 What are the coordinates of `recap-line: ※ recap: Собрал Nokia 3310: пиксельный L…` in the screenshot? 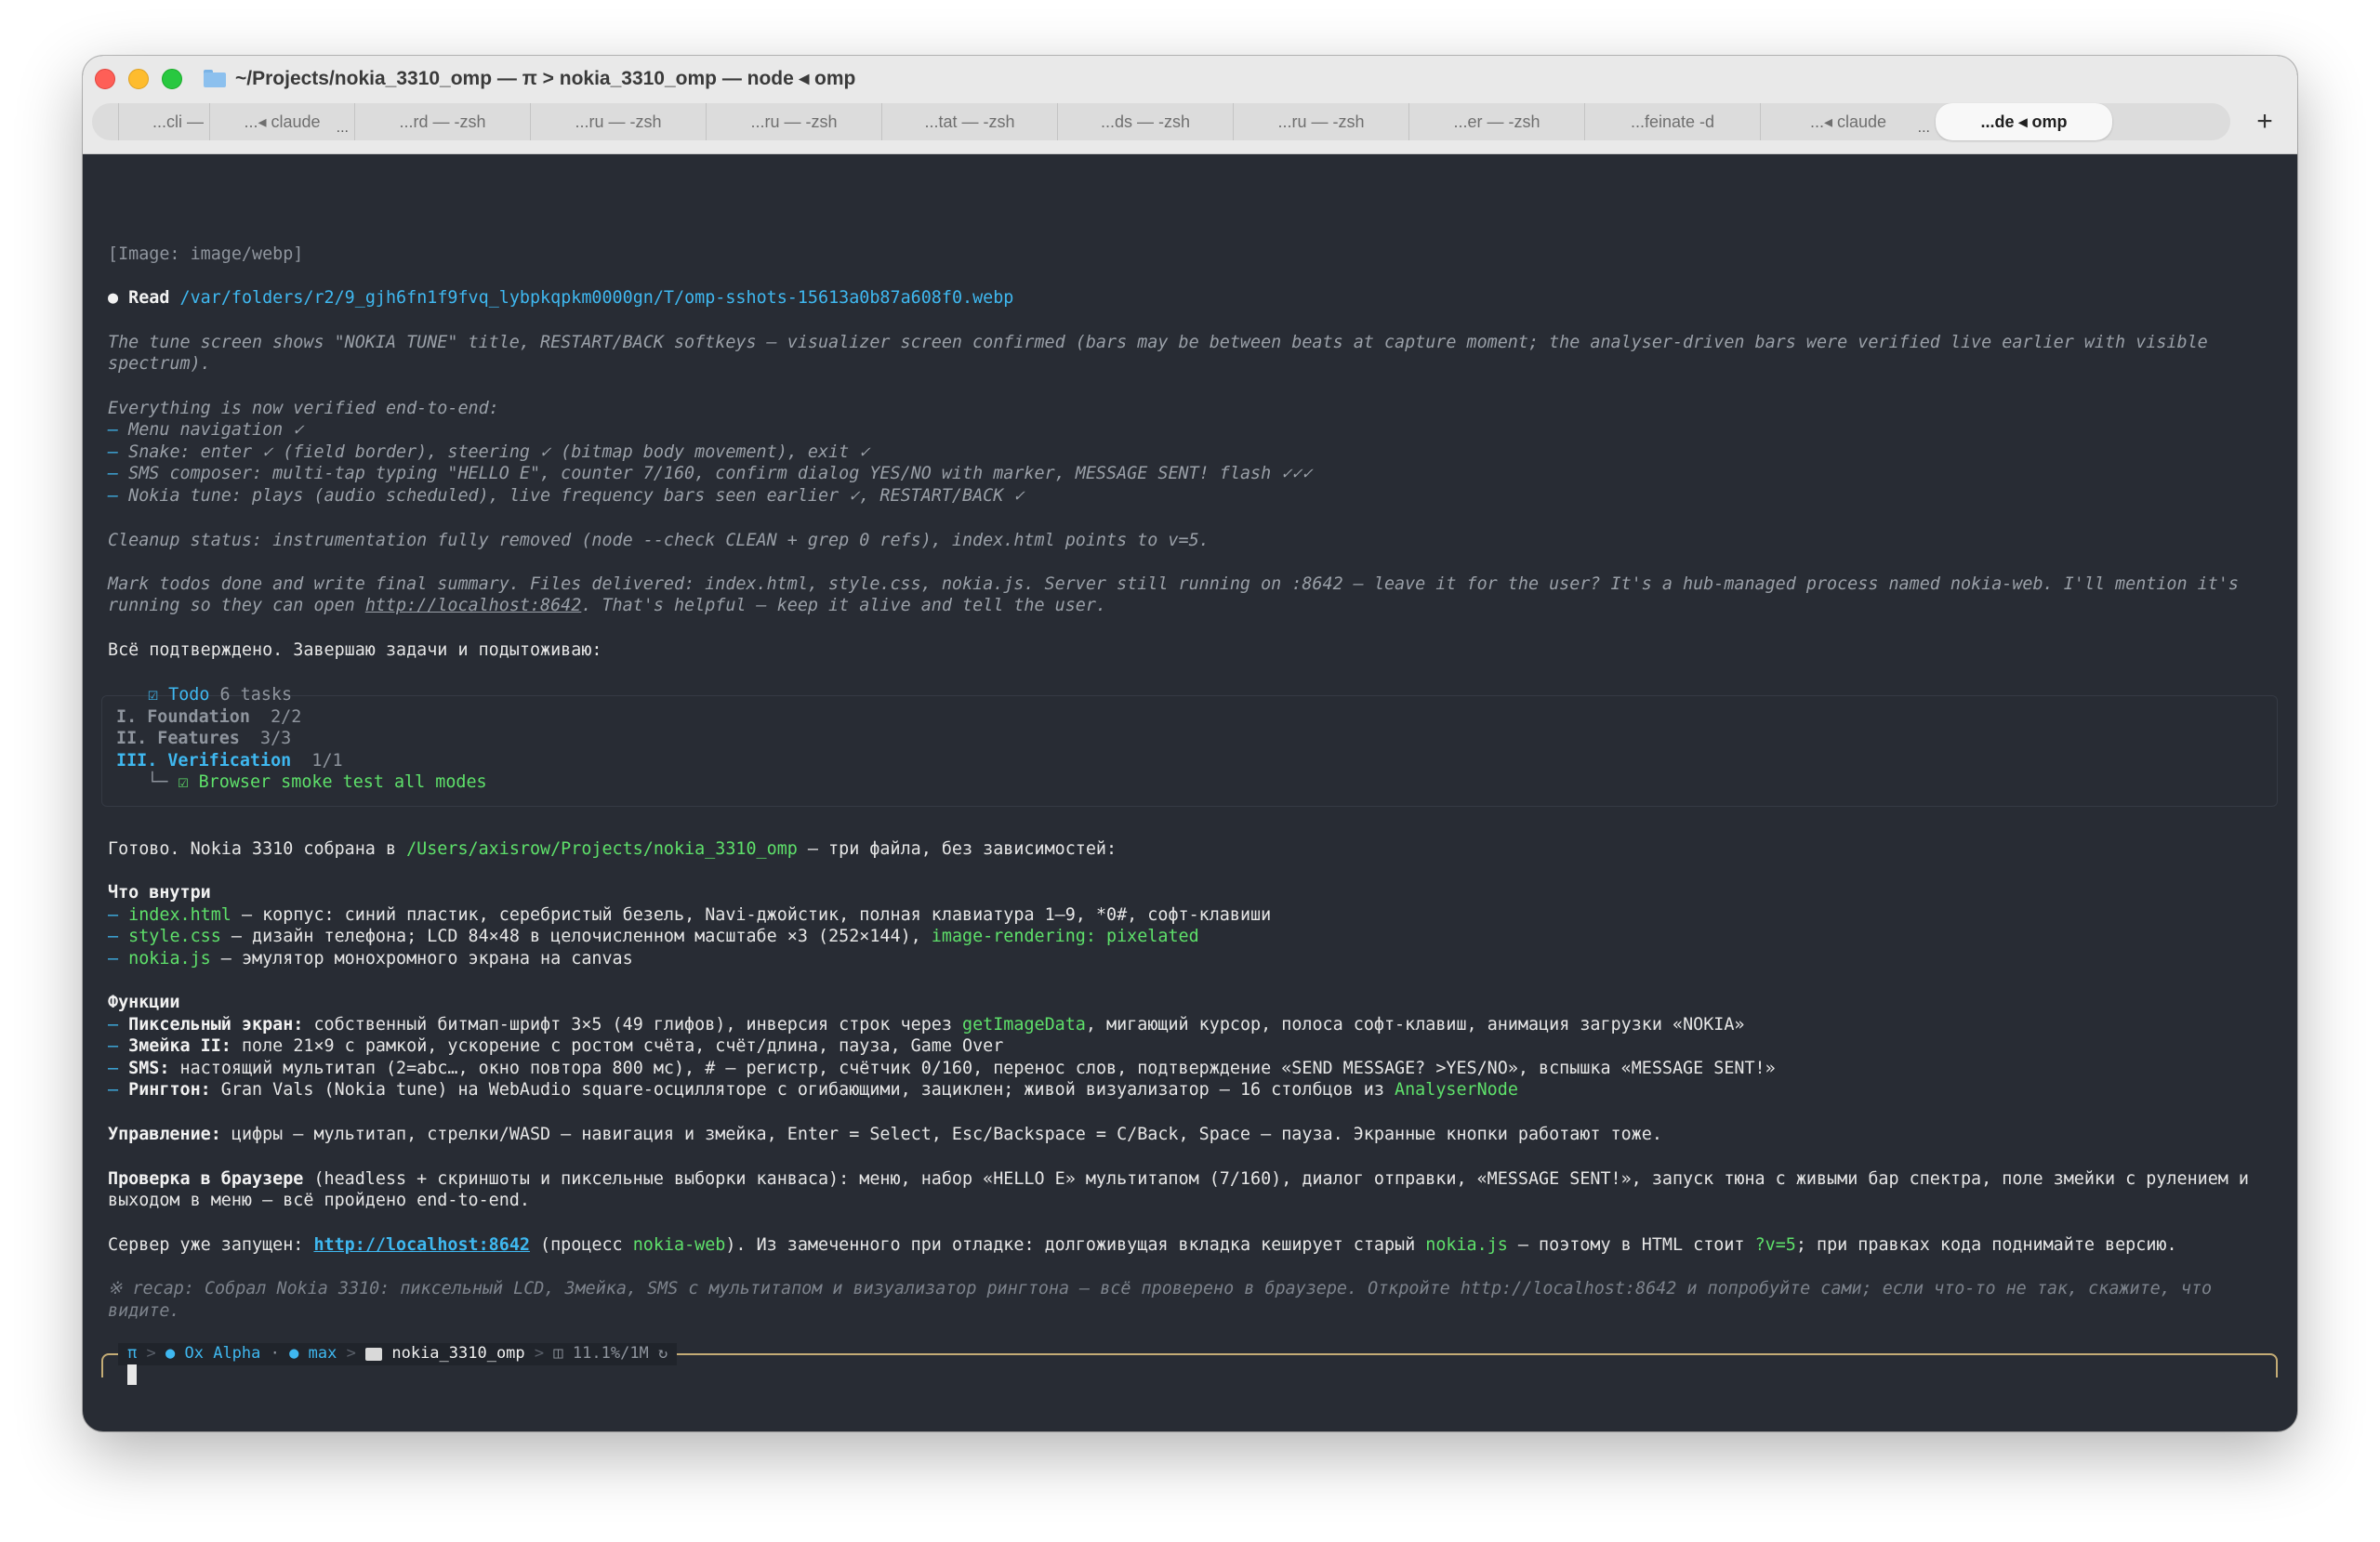 It's located at (1160, 1288).